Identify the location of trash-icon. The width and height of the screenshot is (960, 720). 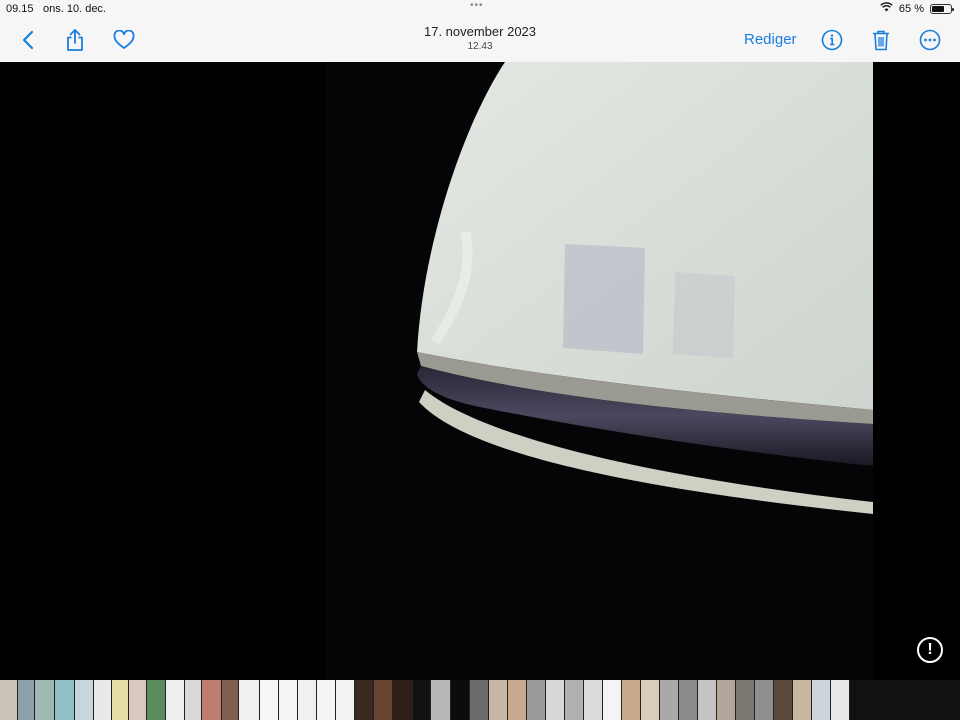
(881, 40).